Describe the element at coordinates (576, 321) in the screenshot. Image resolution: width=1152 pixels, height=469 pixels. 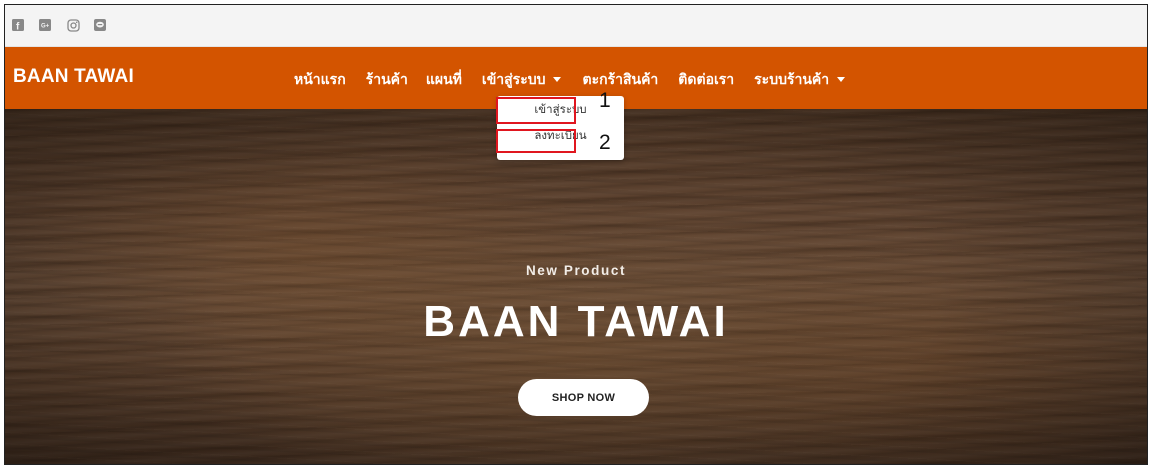
I see `hero-title: BAAN TAWAI` at that location.